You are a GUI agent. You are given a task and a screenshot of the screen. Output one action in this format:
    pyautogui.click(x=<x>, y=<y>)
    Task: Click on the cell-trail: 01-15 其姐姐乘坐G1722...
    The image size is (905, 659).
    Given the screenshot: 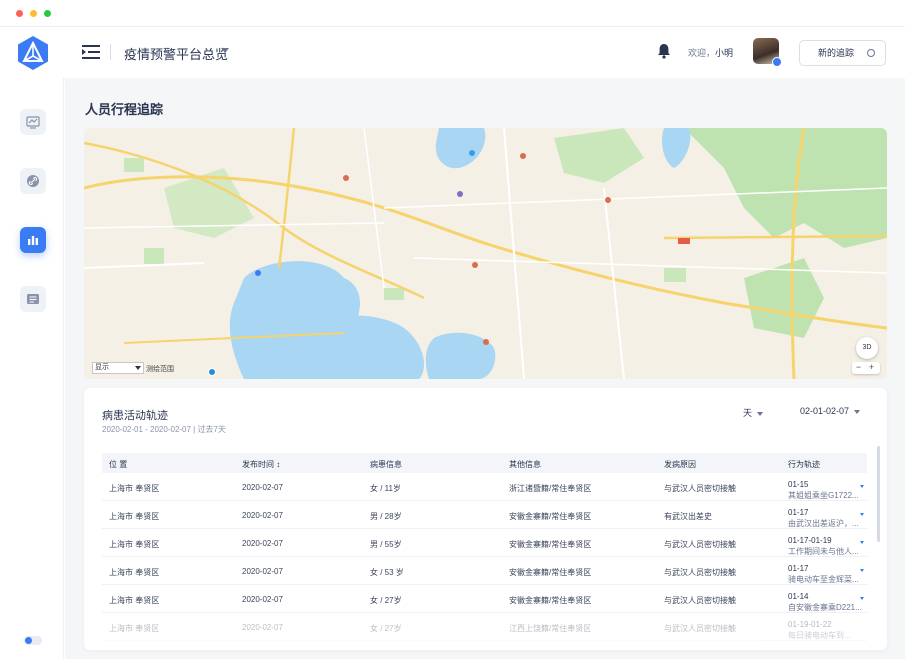 What is the action you would take?
    pyautogui.click(x=823, y=490)
    